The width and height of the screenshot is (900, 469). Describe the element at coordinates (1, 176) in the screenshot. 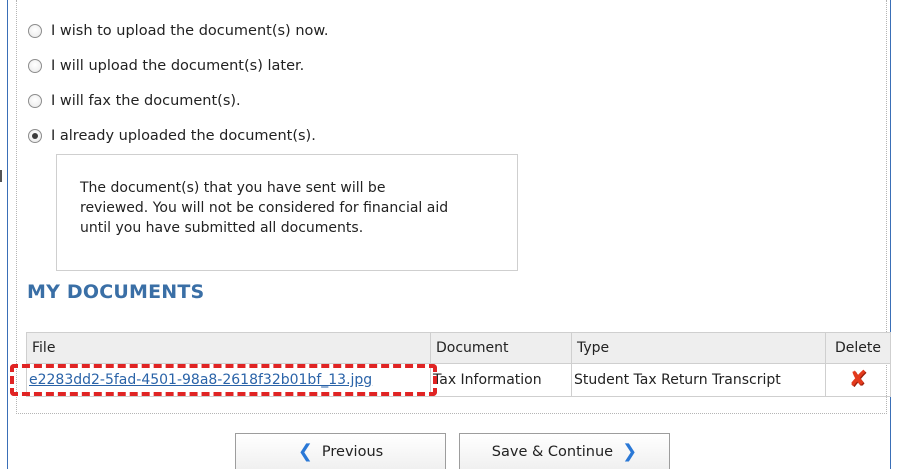

I see `left-marker` at that location.